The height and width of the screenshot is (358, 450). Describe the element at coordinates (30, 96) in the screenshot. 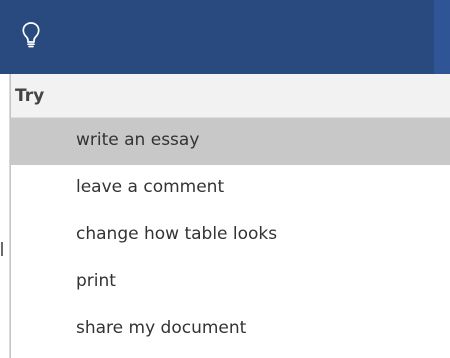

I see `try-section-label: Try` at that location.